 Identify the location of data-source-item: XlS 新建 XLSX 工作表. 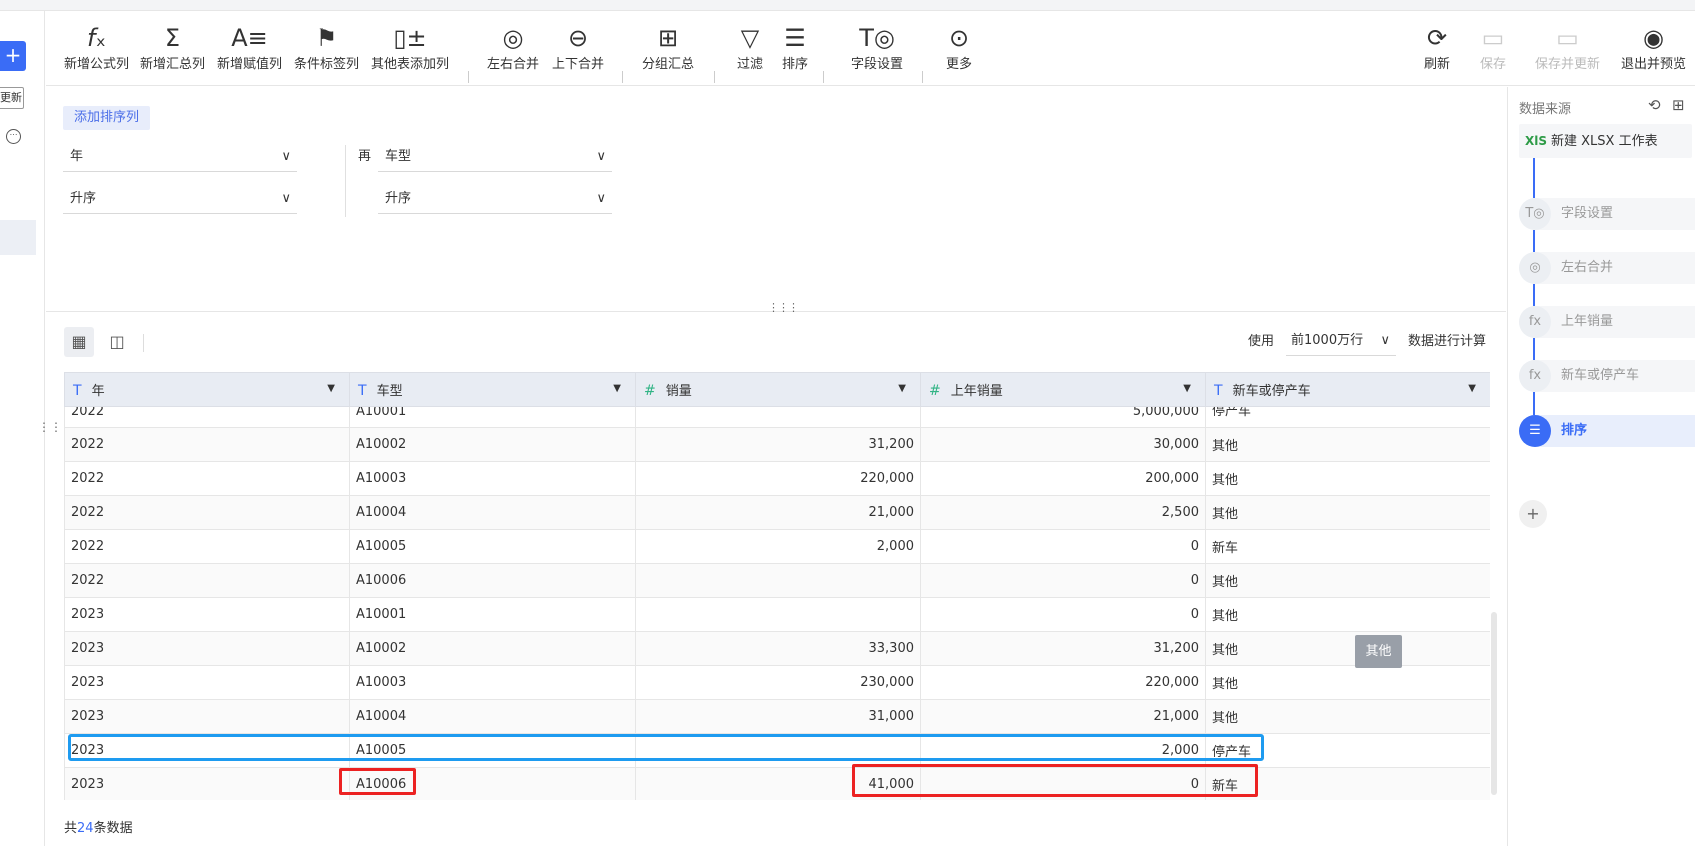
(1605, 141).